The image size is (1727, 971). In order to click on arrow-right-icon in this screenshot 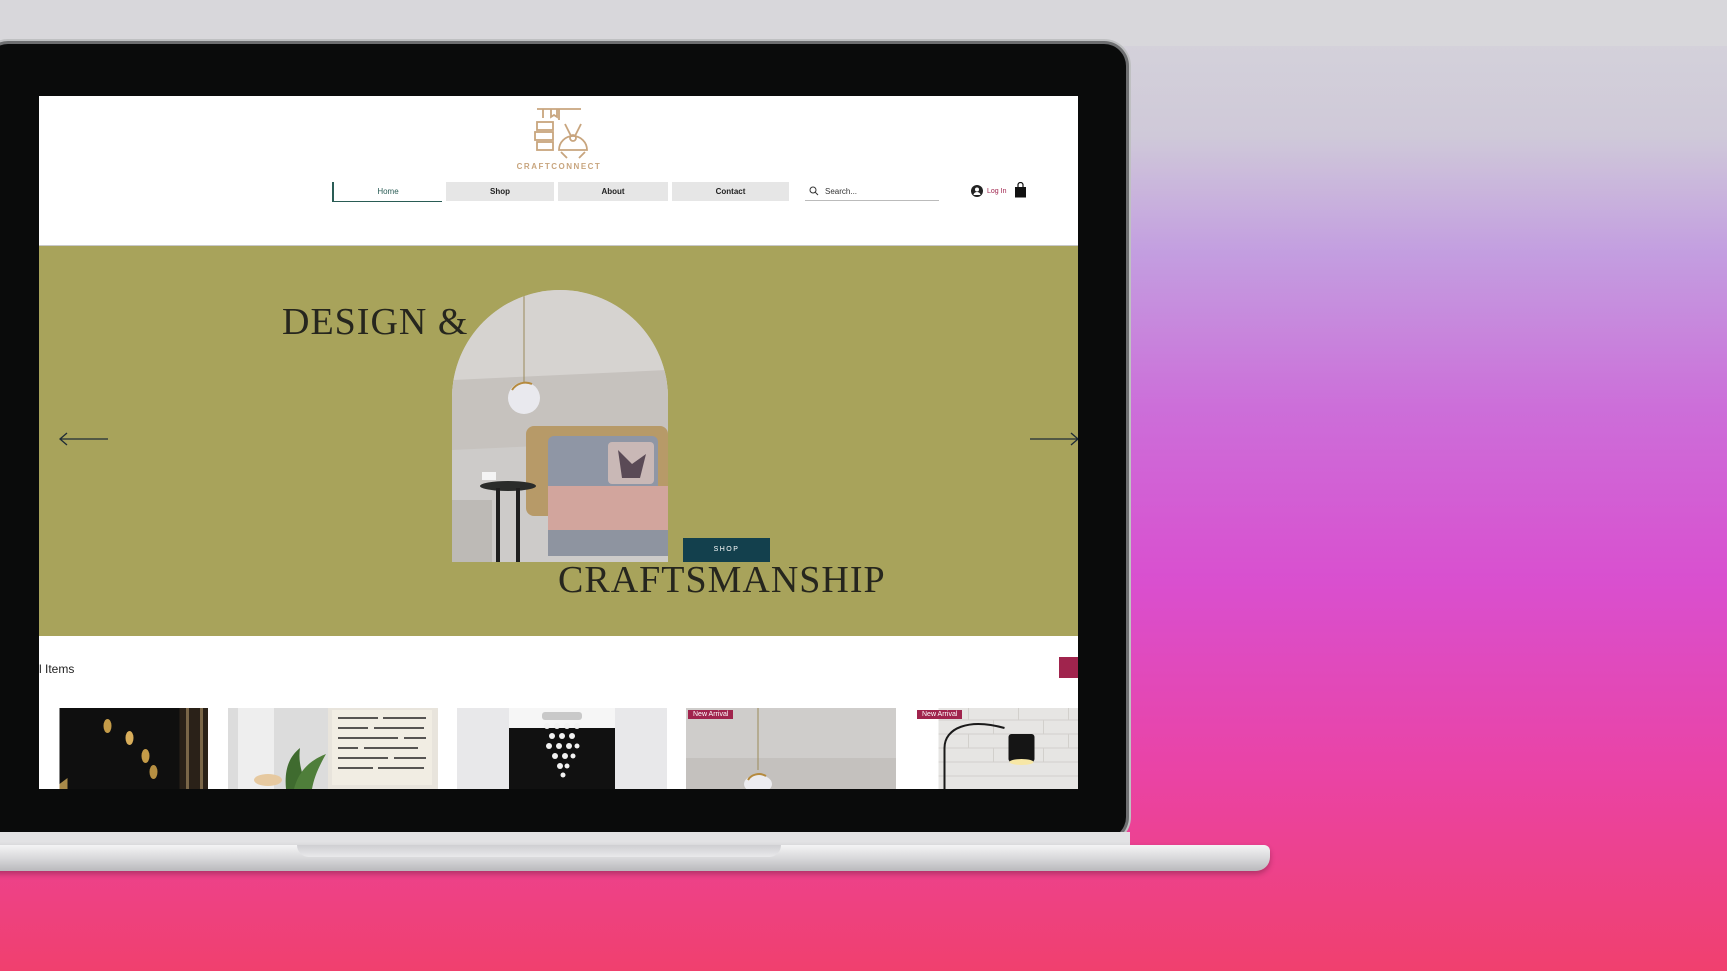, I will do `click(1053, 439)`.